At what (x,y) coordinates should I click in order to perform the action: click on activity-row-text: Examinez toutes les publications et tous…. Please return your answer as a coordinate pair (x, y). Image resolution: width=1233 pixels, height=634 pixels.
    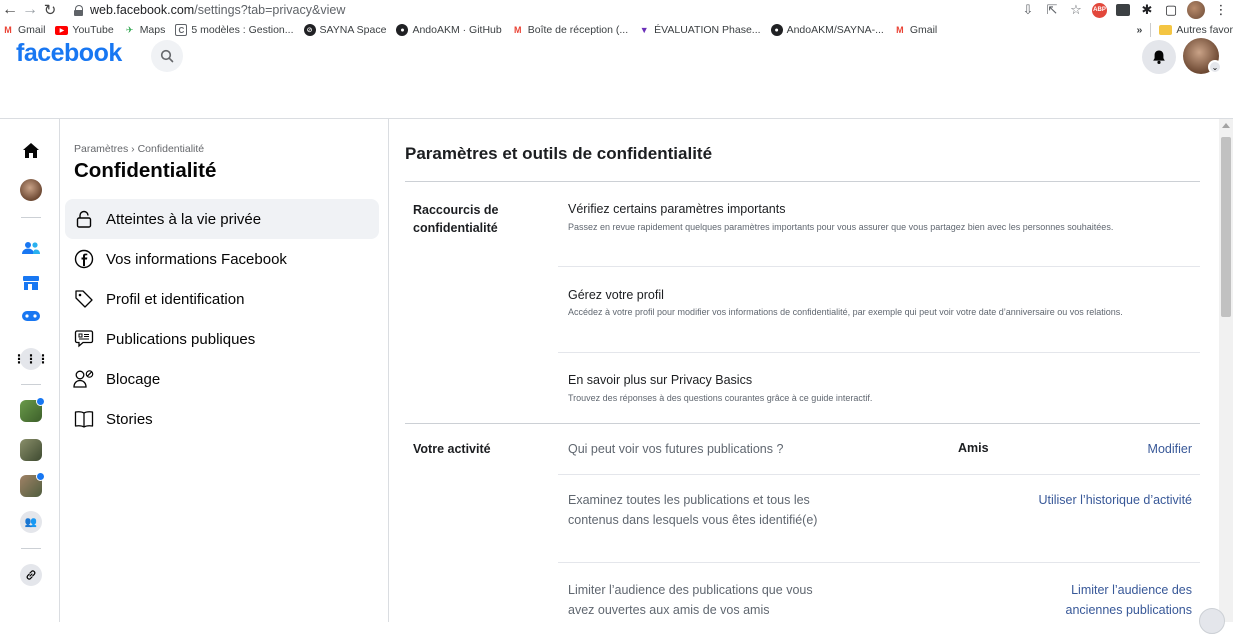
    Looking at the image, I should click on (693, 510).